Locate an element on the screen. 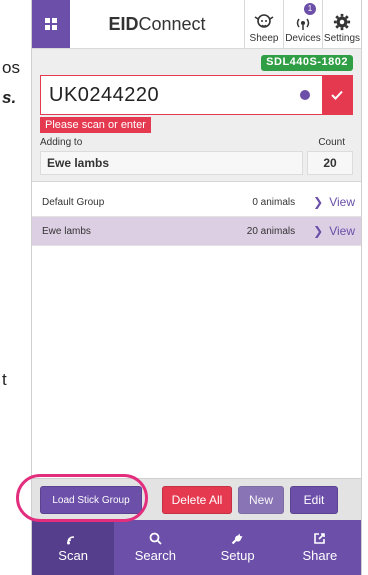 Image resolution: width=368 pixels, height=575 pixels. target-group-field: Ewe lambs is located at coordinates (171, 163).